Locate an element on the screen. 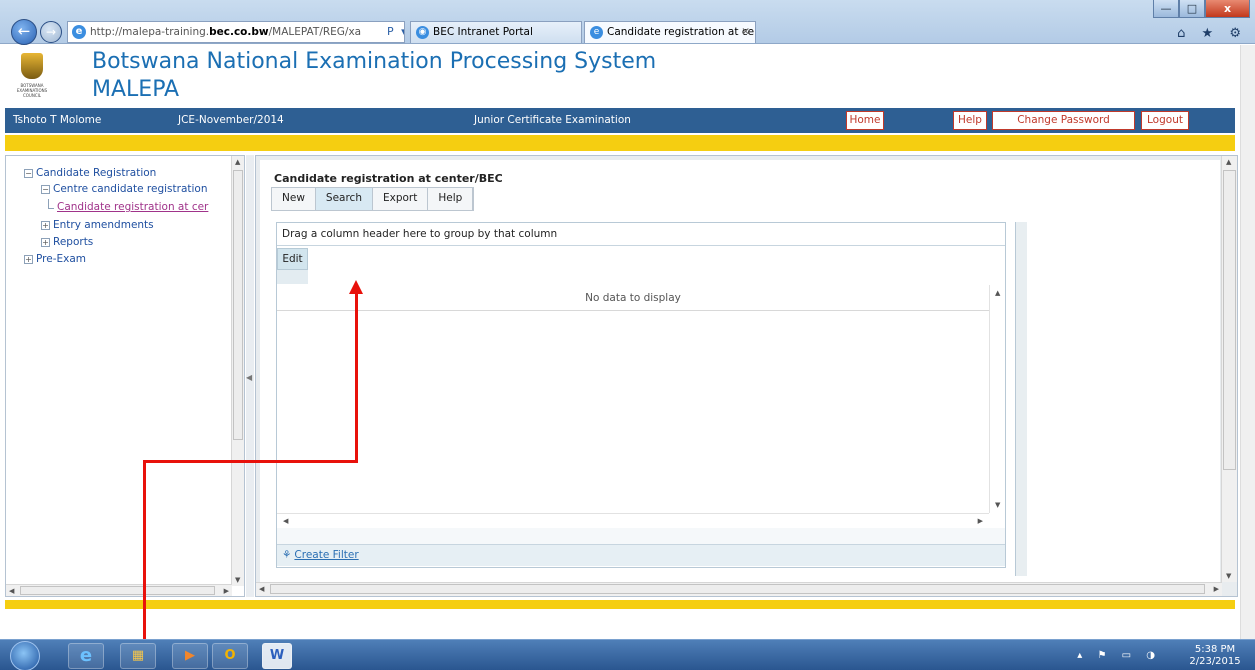 This screenshot has width=1255, height=670. grid-horizontal-scrollbar: ◀ ▶ is located at coordinates (633, 520).